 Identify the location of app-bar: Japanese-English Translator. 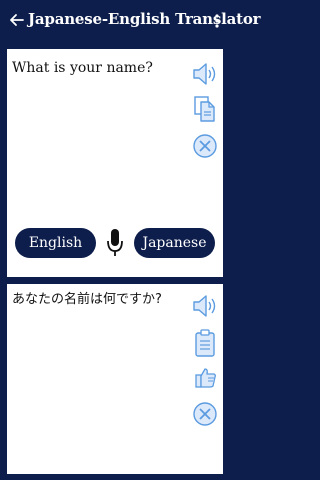
(130, 20).